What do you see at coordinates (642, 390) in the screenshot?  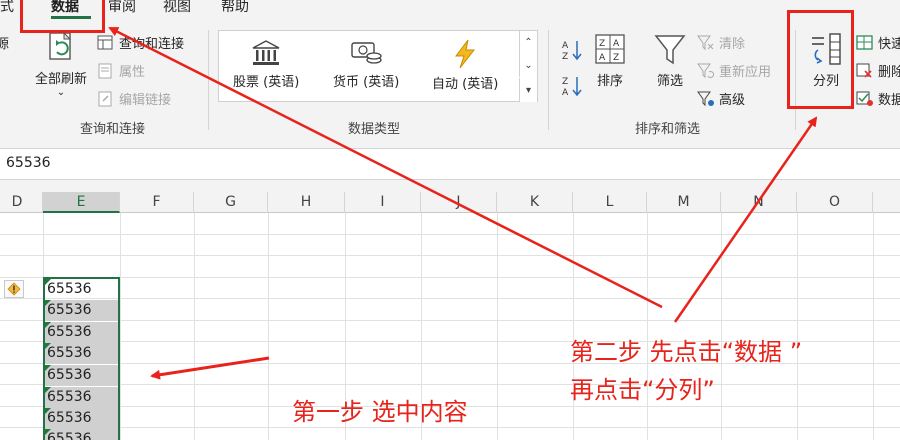 I see `step2-instruction-line2: 再点击“分列”` at bounding box center [642, 390].